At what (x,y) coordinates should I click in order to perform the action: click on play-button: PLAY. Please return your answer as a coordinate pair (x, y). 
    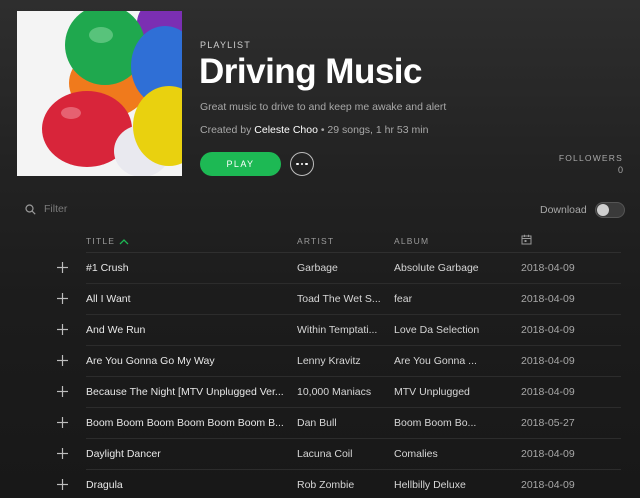
    Looking at the image, I should click on (240, 164).